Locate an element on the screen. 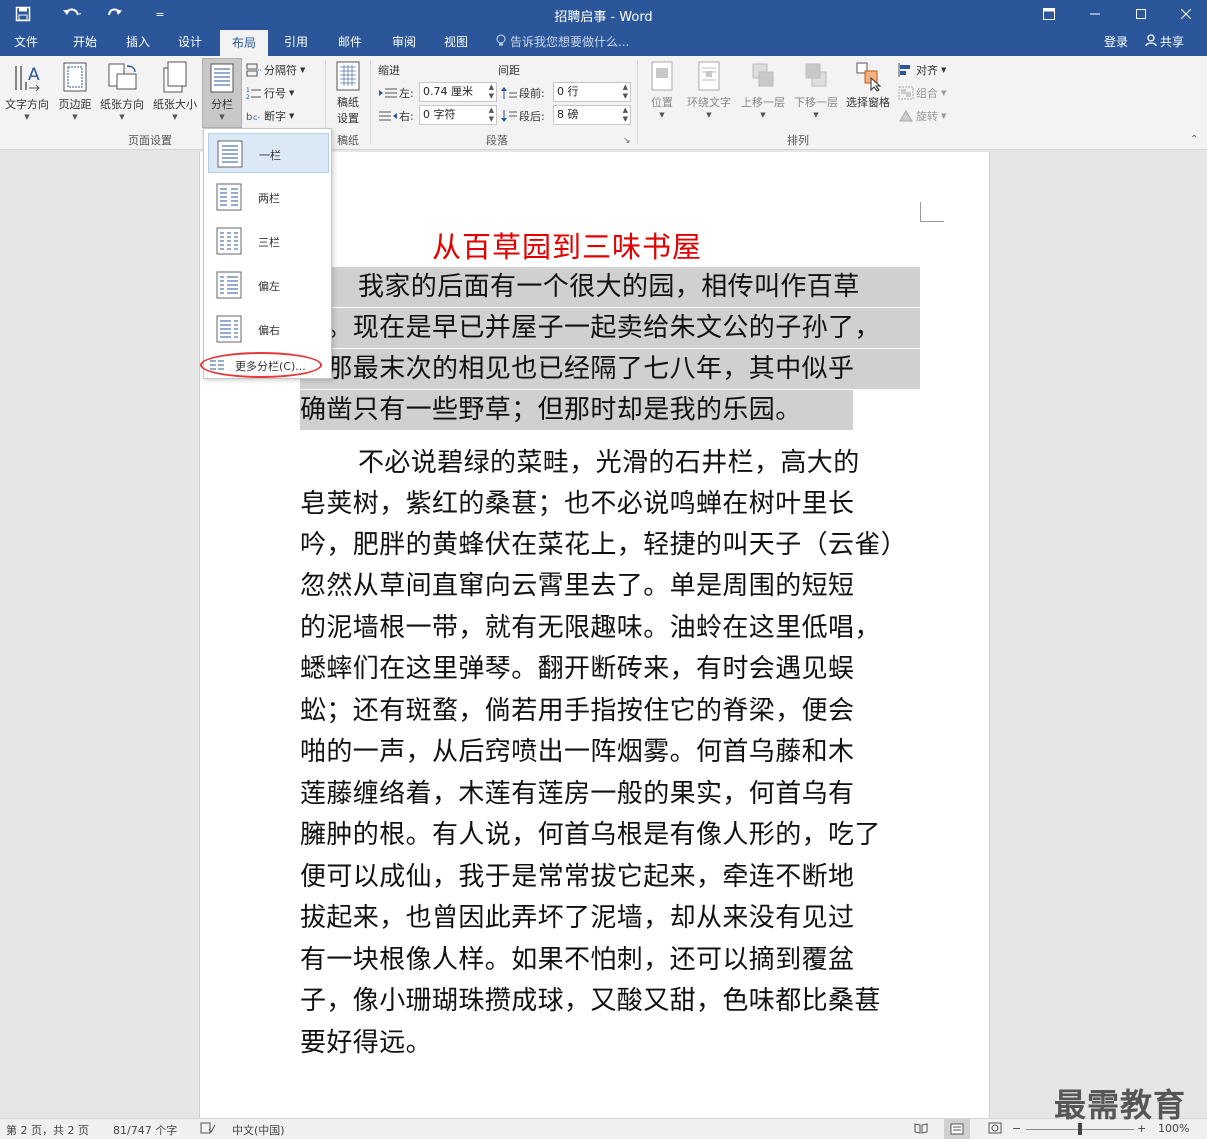  close-button is located at coordinates (1185, 14).